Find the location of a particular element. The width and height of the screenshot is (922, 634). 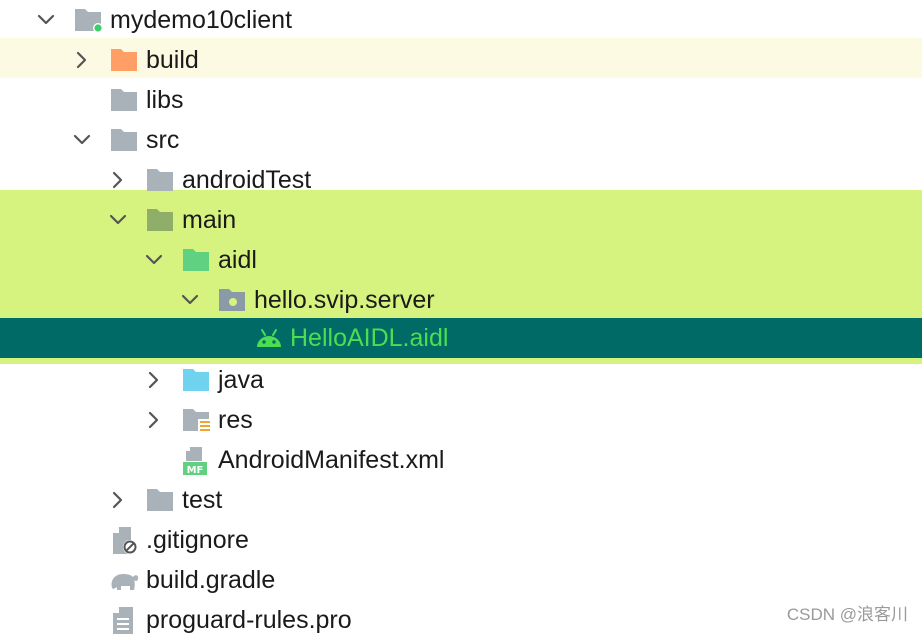

tree-item-label: test is located at coordinates (202, 500).